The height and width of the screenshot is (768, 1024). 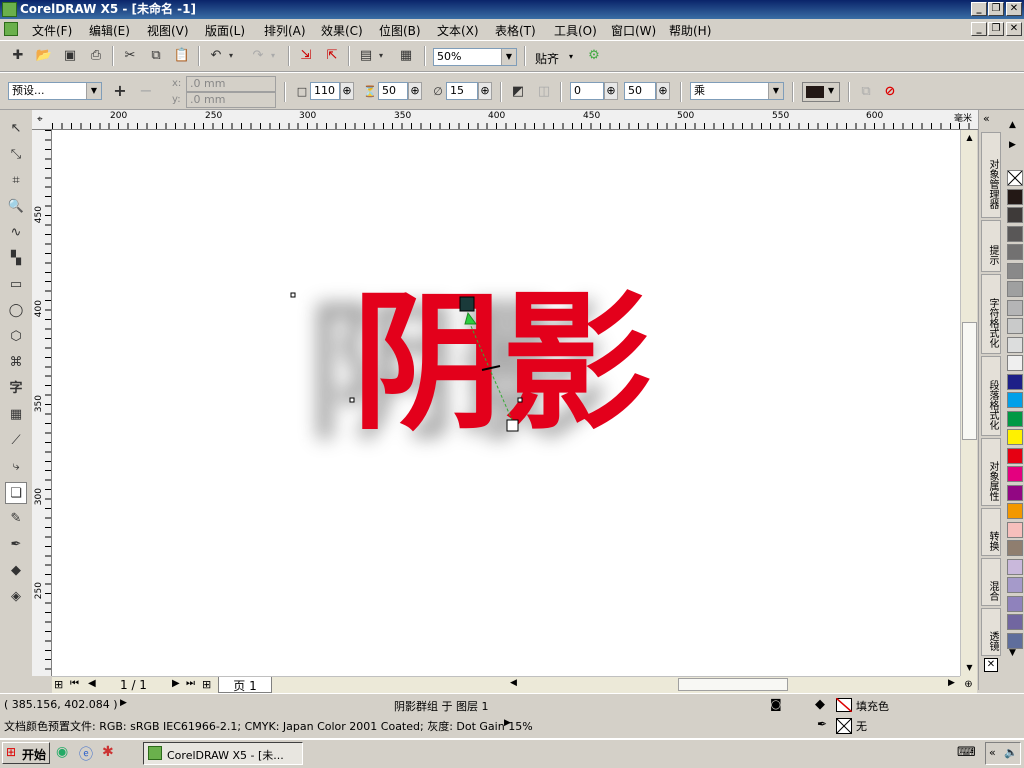 What do you see at coordinates (74, 683) in the screenshot?
I see `first-page-icon: ⏮` at bounding box center [74, 683].